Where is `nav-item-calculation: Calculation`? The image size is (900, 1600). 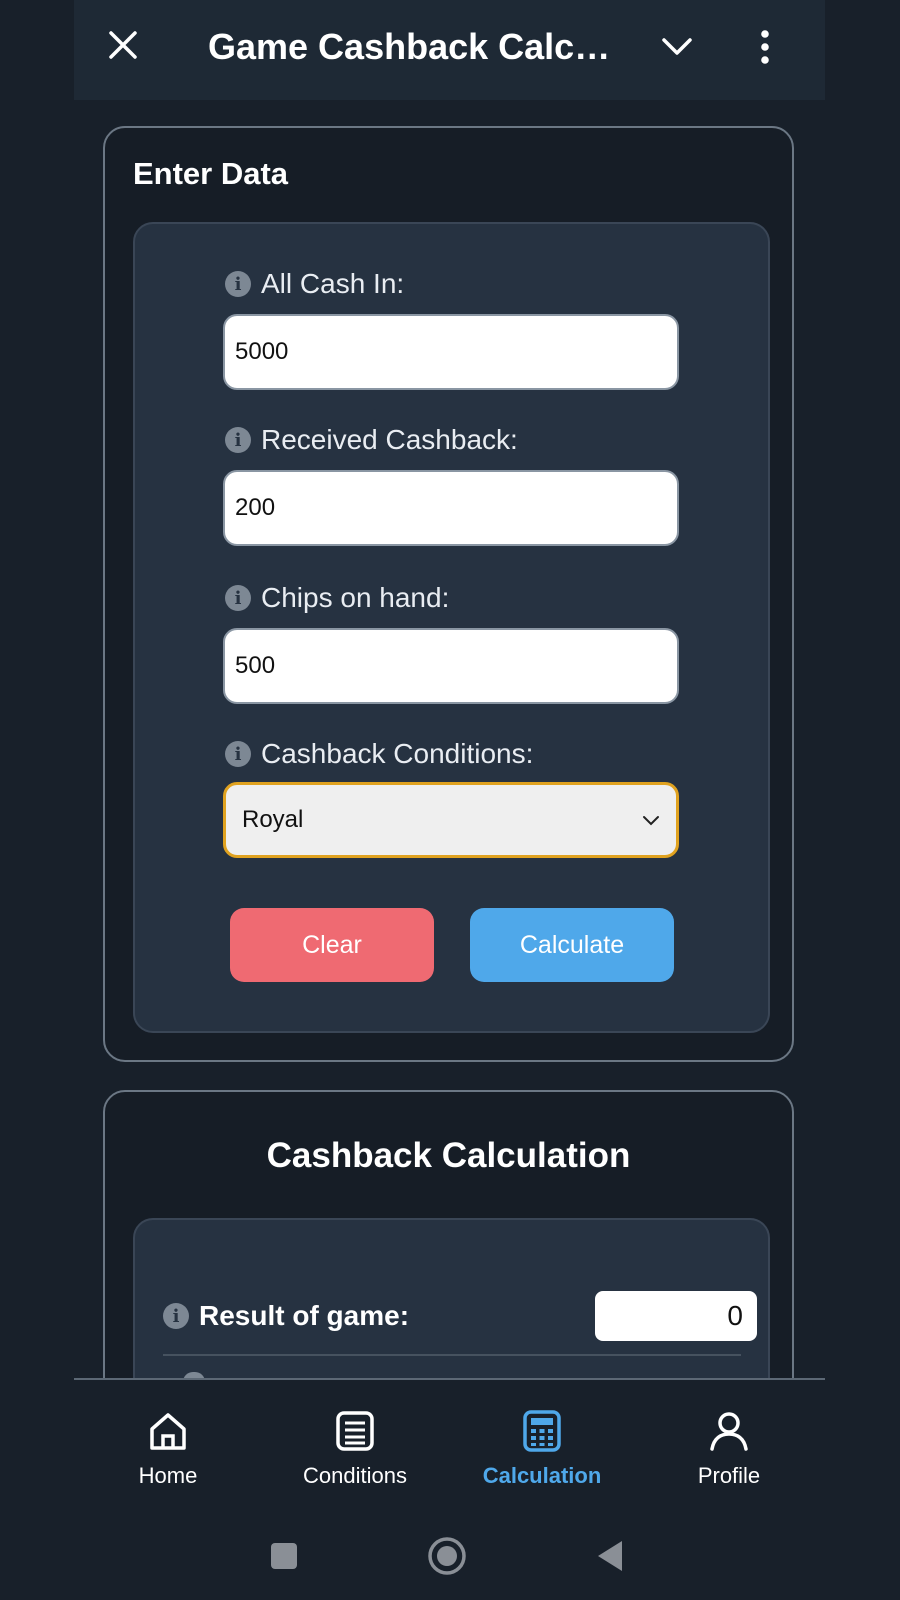
nav-item-calculation: Calculation is located at coordinates (542, 1455).